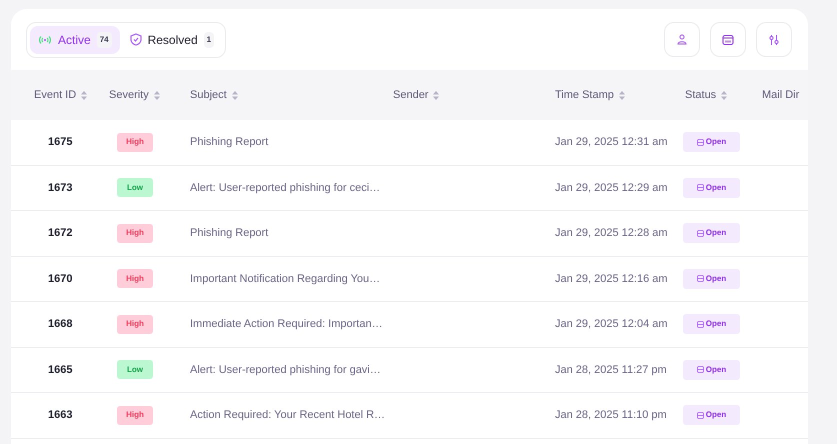 The image size is (837, 444). I want to click on column-header: Status, so click(707, 95).